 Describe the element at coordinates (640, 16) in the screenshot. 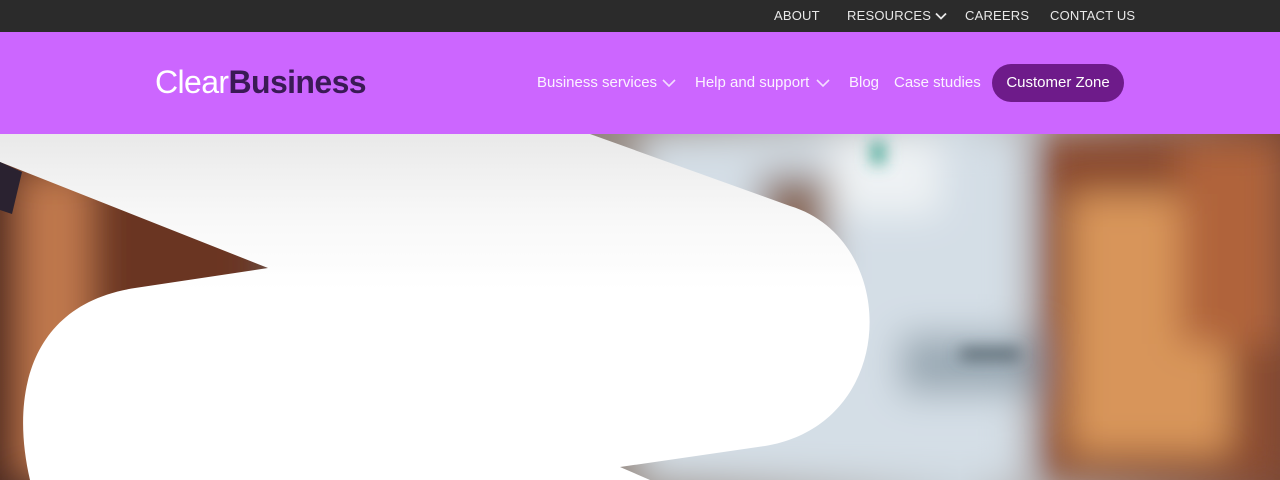

I see `top-utility-bar: ABOUT RESOURCES CAREERS CONTACT US` at that location.